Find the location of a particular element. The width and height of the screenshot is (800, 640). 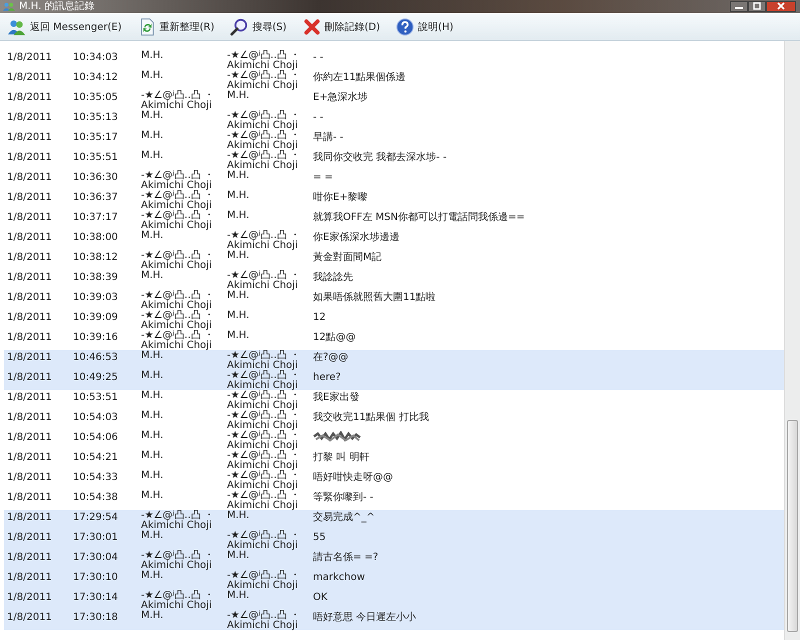

toolbar-button: 說明(H) is located at coordinates (424, 27).